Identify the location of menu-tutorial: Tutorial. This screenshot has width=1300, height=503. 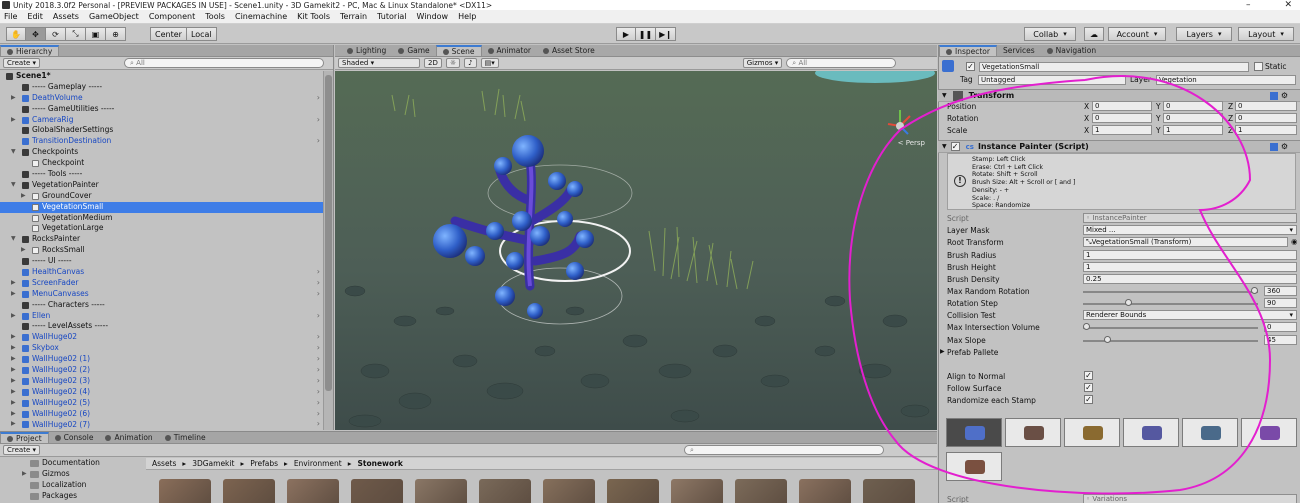
(391, 16).